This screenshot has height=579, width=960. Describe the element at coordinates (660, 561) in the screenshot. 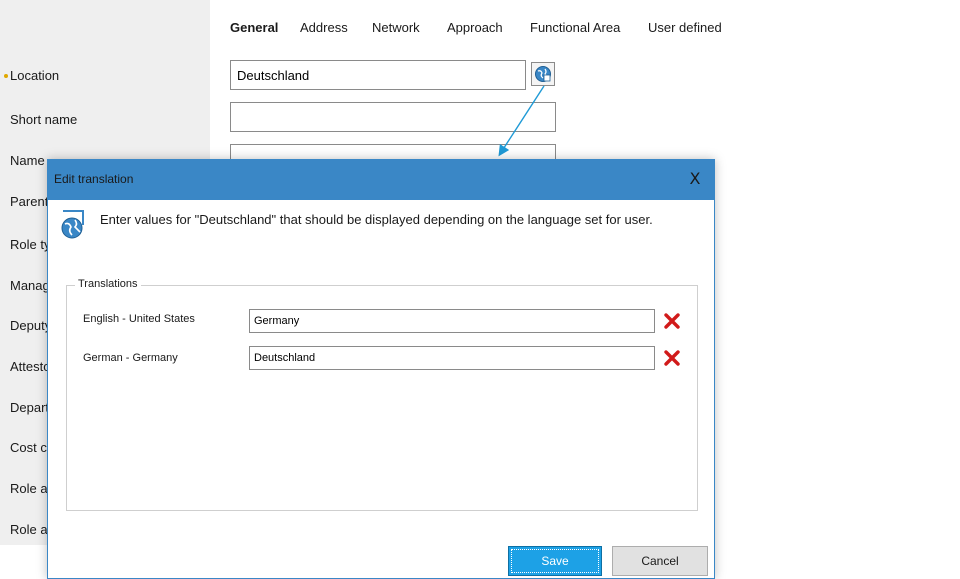

I see `cancel-button: Cancel` at that location.